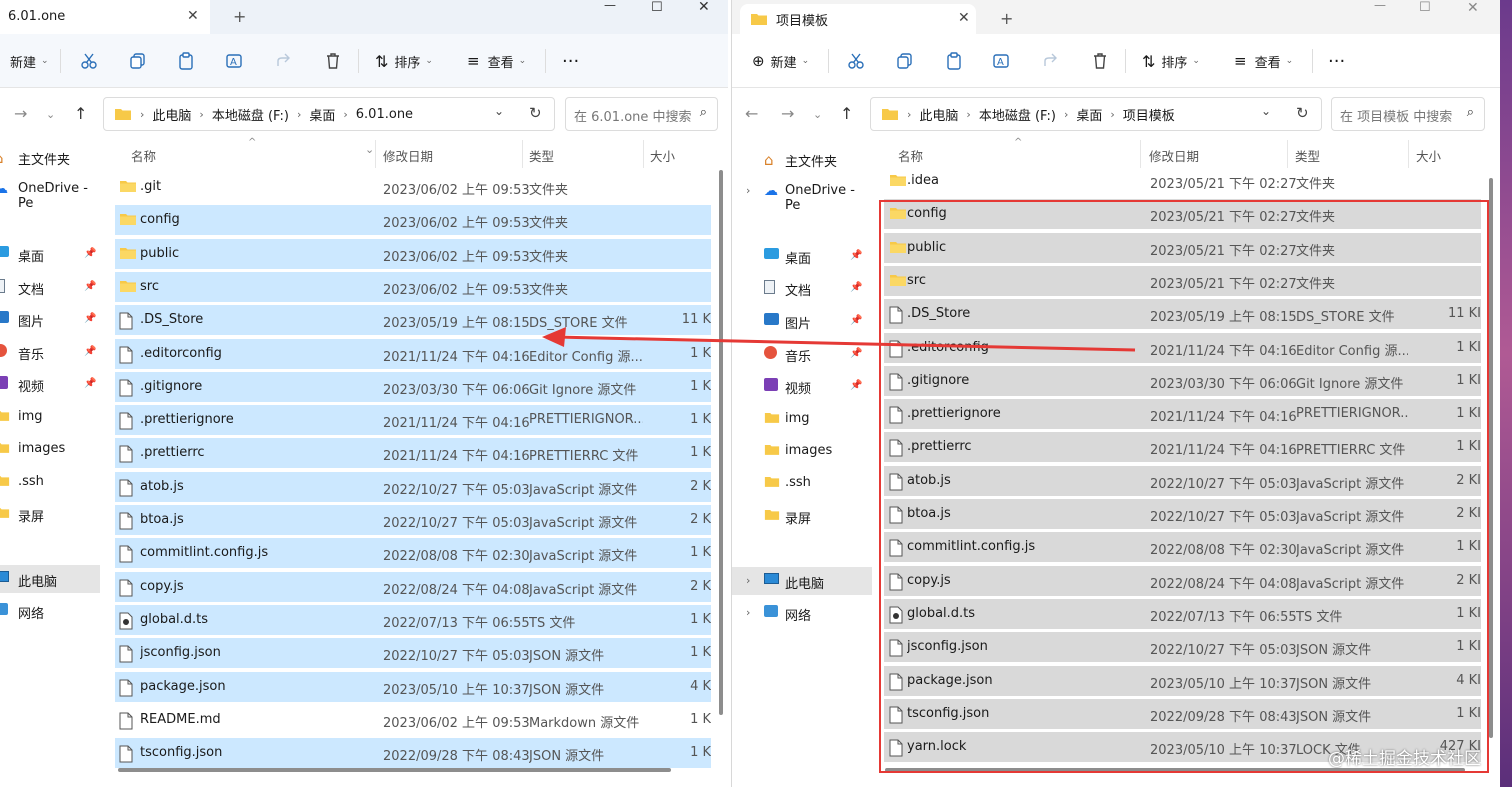 The height and width of the screenshot is (787, 1512). What do you see at coordinates (1404, 759) in the screenshot?
I see `watermark: @稀土掘金技术社区` at bounding box center [1404, 759].